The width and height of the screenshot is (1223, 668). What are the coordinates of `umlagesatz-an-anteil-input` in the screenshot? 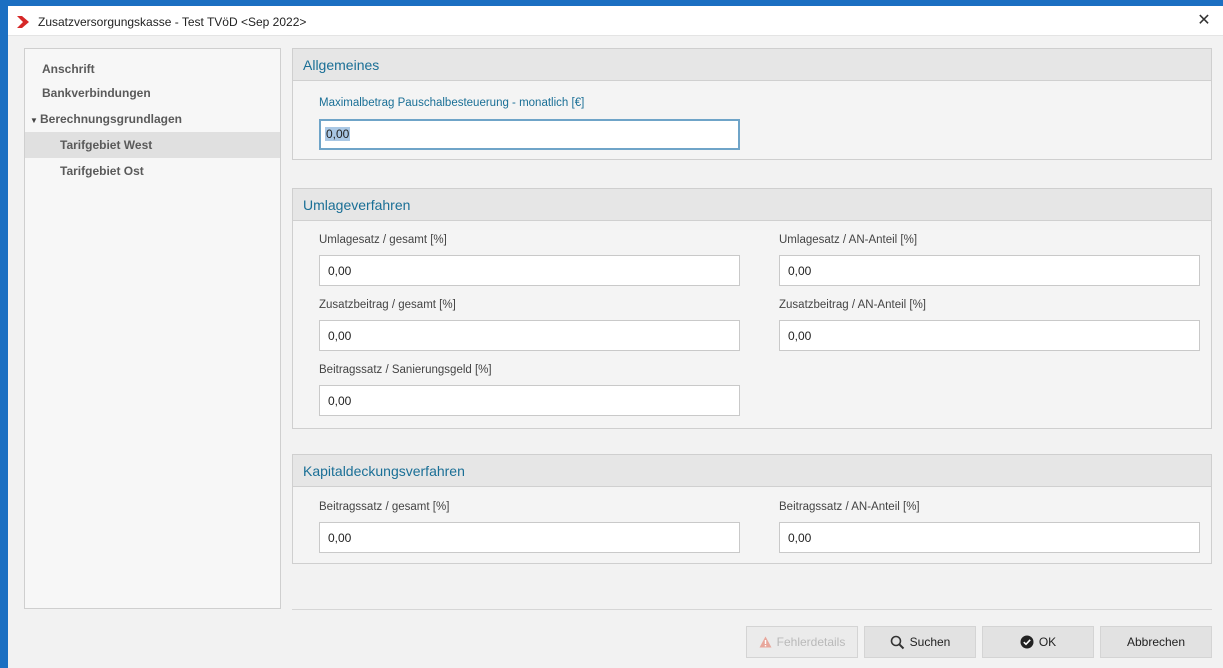 It's located at (989, 270).